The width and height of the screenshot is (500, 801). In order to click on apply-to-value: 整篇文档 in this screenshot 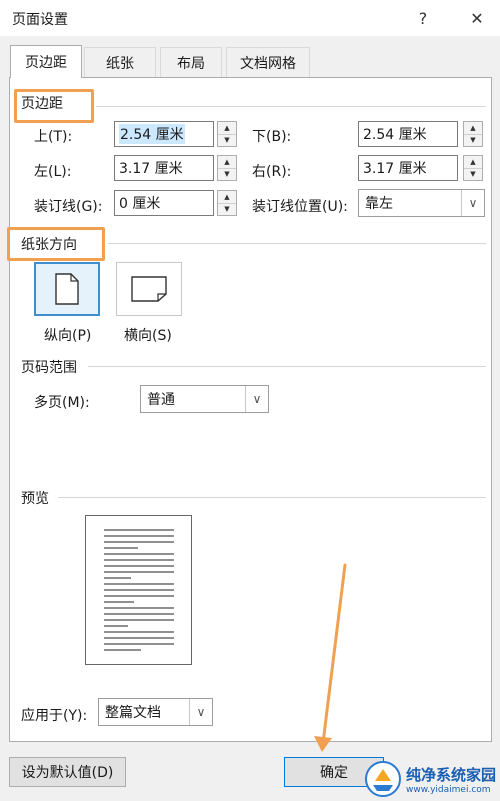, I will do `click(133, 713)`.